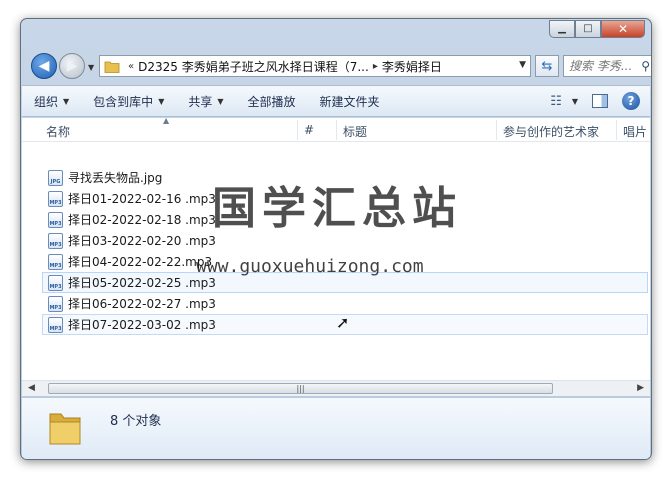  What do you see at coordinates (635, 131) in the screenshot?
I see `column-album: 唱片` at bounding box center [635, 131].